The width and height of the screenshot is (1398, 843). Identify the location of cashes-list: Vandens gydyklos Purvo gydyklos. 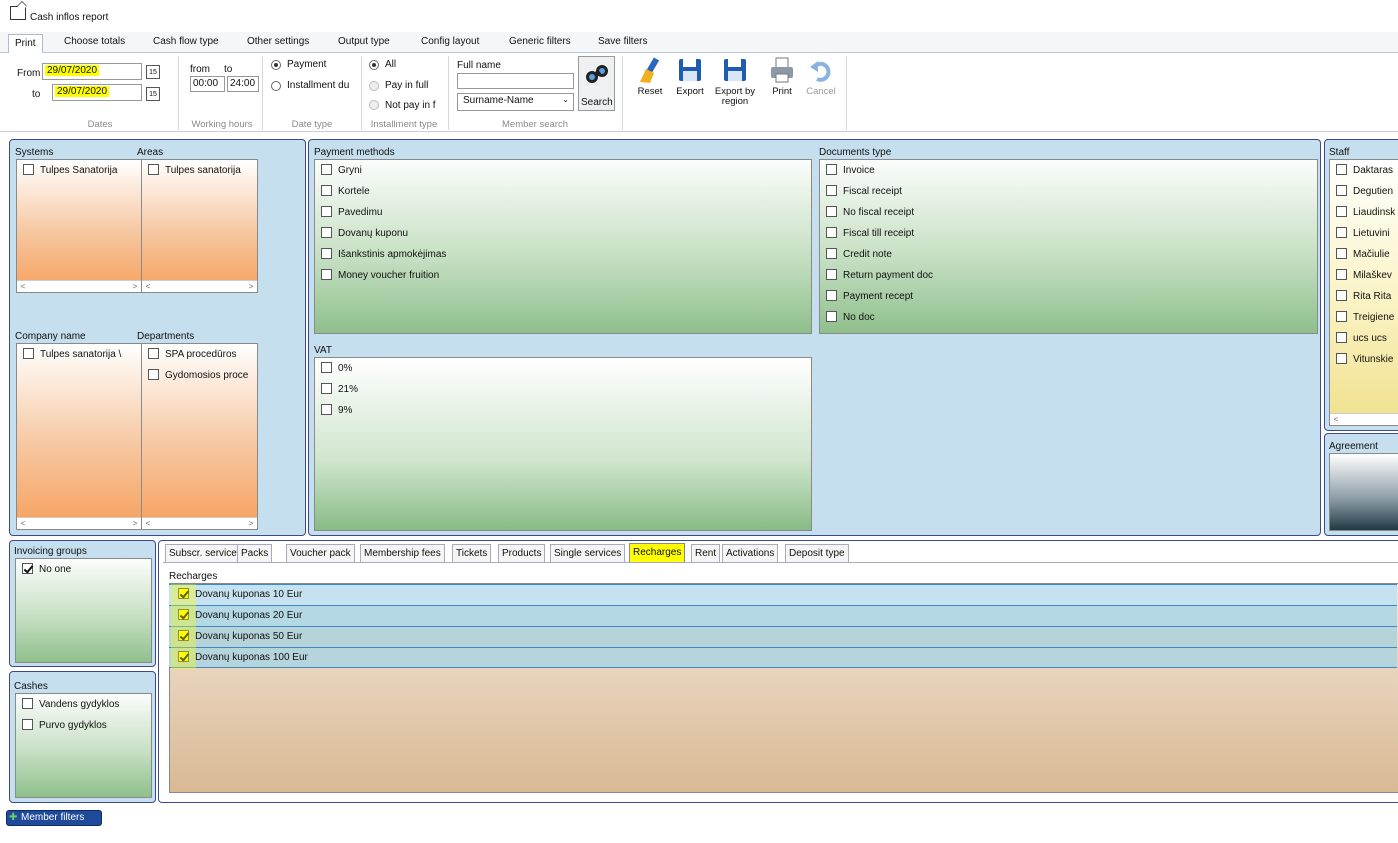
(83, 745).